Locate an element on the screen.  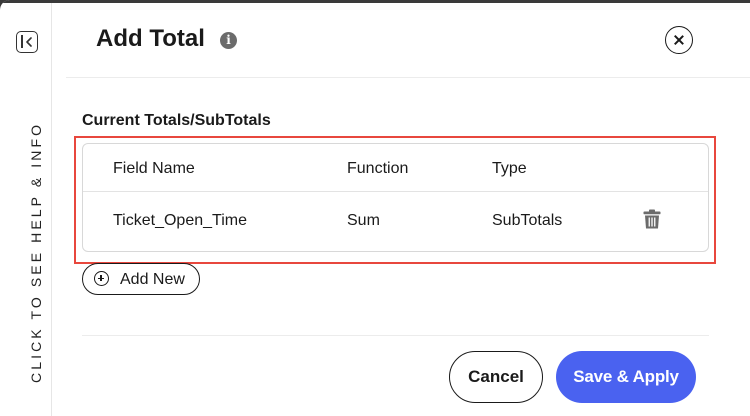
section-label: Current Totals/SubTotals is located at coordinates (176, 120).